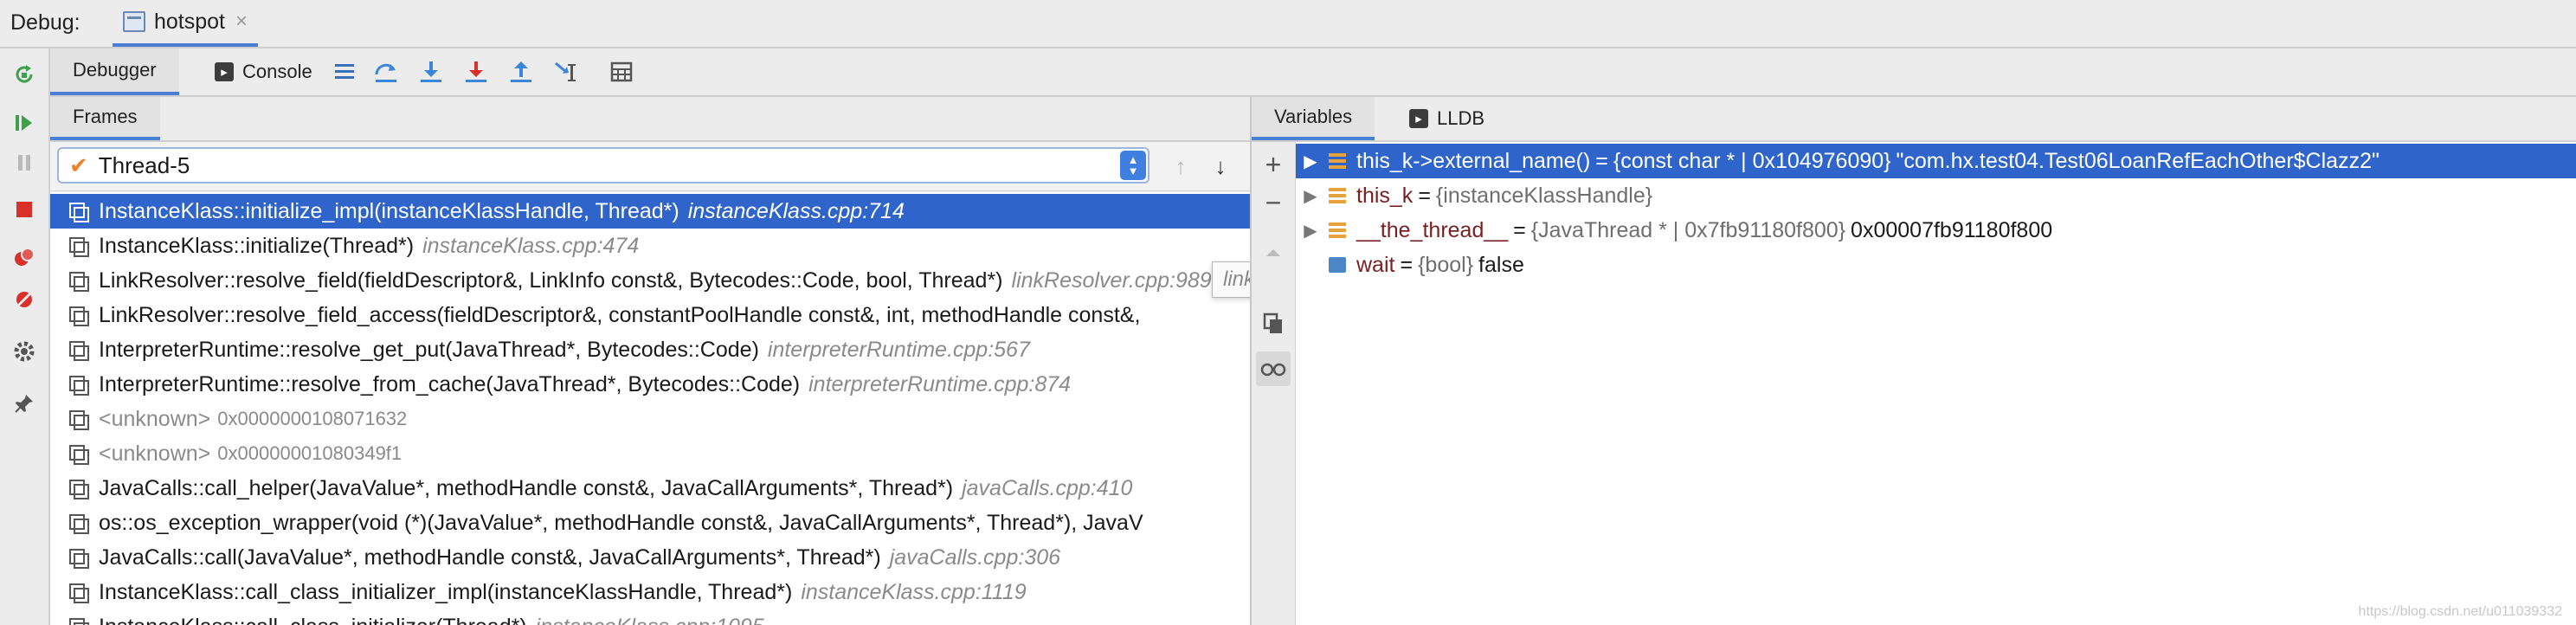  Describe the element at coordinates (1473, 160) in the screenshot. I see `variable-name: this_k->external_name()` at that location.